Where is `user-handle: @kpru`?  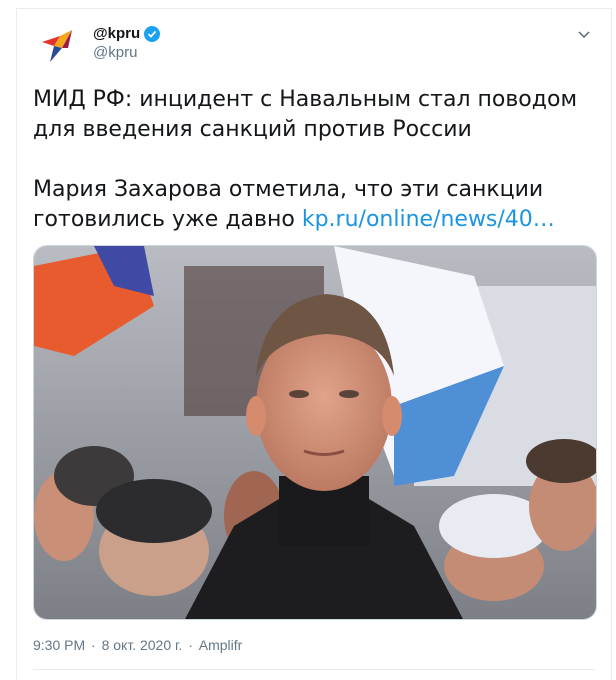 user-handle: @kpru is located at coordinates (126, 52).